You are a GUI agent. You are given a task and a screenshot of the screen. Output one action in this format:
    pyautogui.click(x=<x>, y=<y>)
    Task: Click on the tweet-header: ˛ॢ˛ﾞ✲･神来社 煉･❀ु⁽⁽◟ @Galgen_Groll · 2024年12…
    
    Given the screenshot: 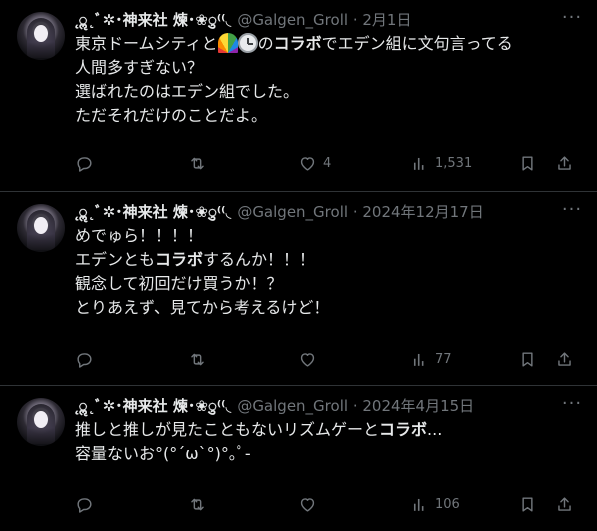 What is the action you would take?
    pyautogui.click(x=329, y=212)
    